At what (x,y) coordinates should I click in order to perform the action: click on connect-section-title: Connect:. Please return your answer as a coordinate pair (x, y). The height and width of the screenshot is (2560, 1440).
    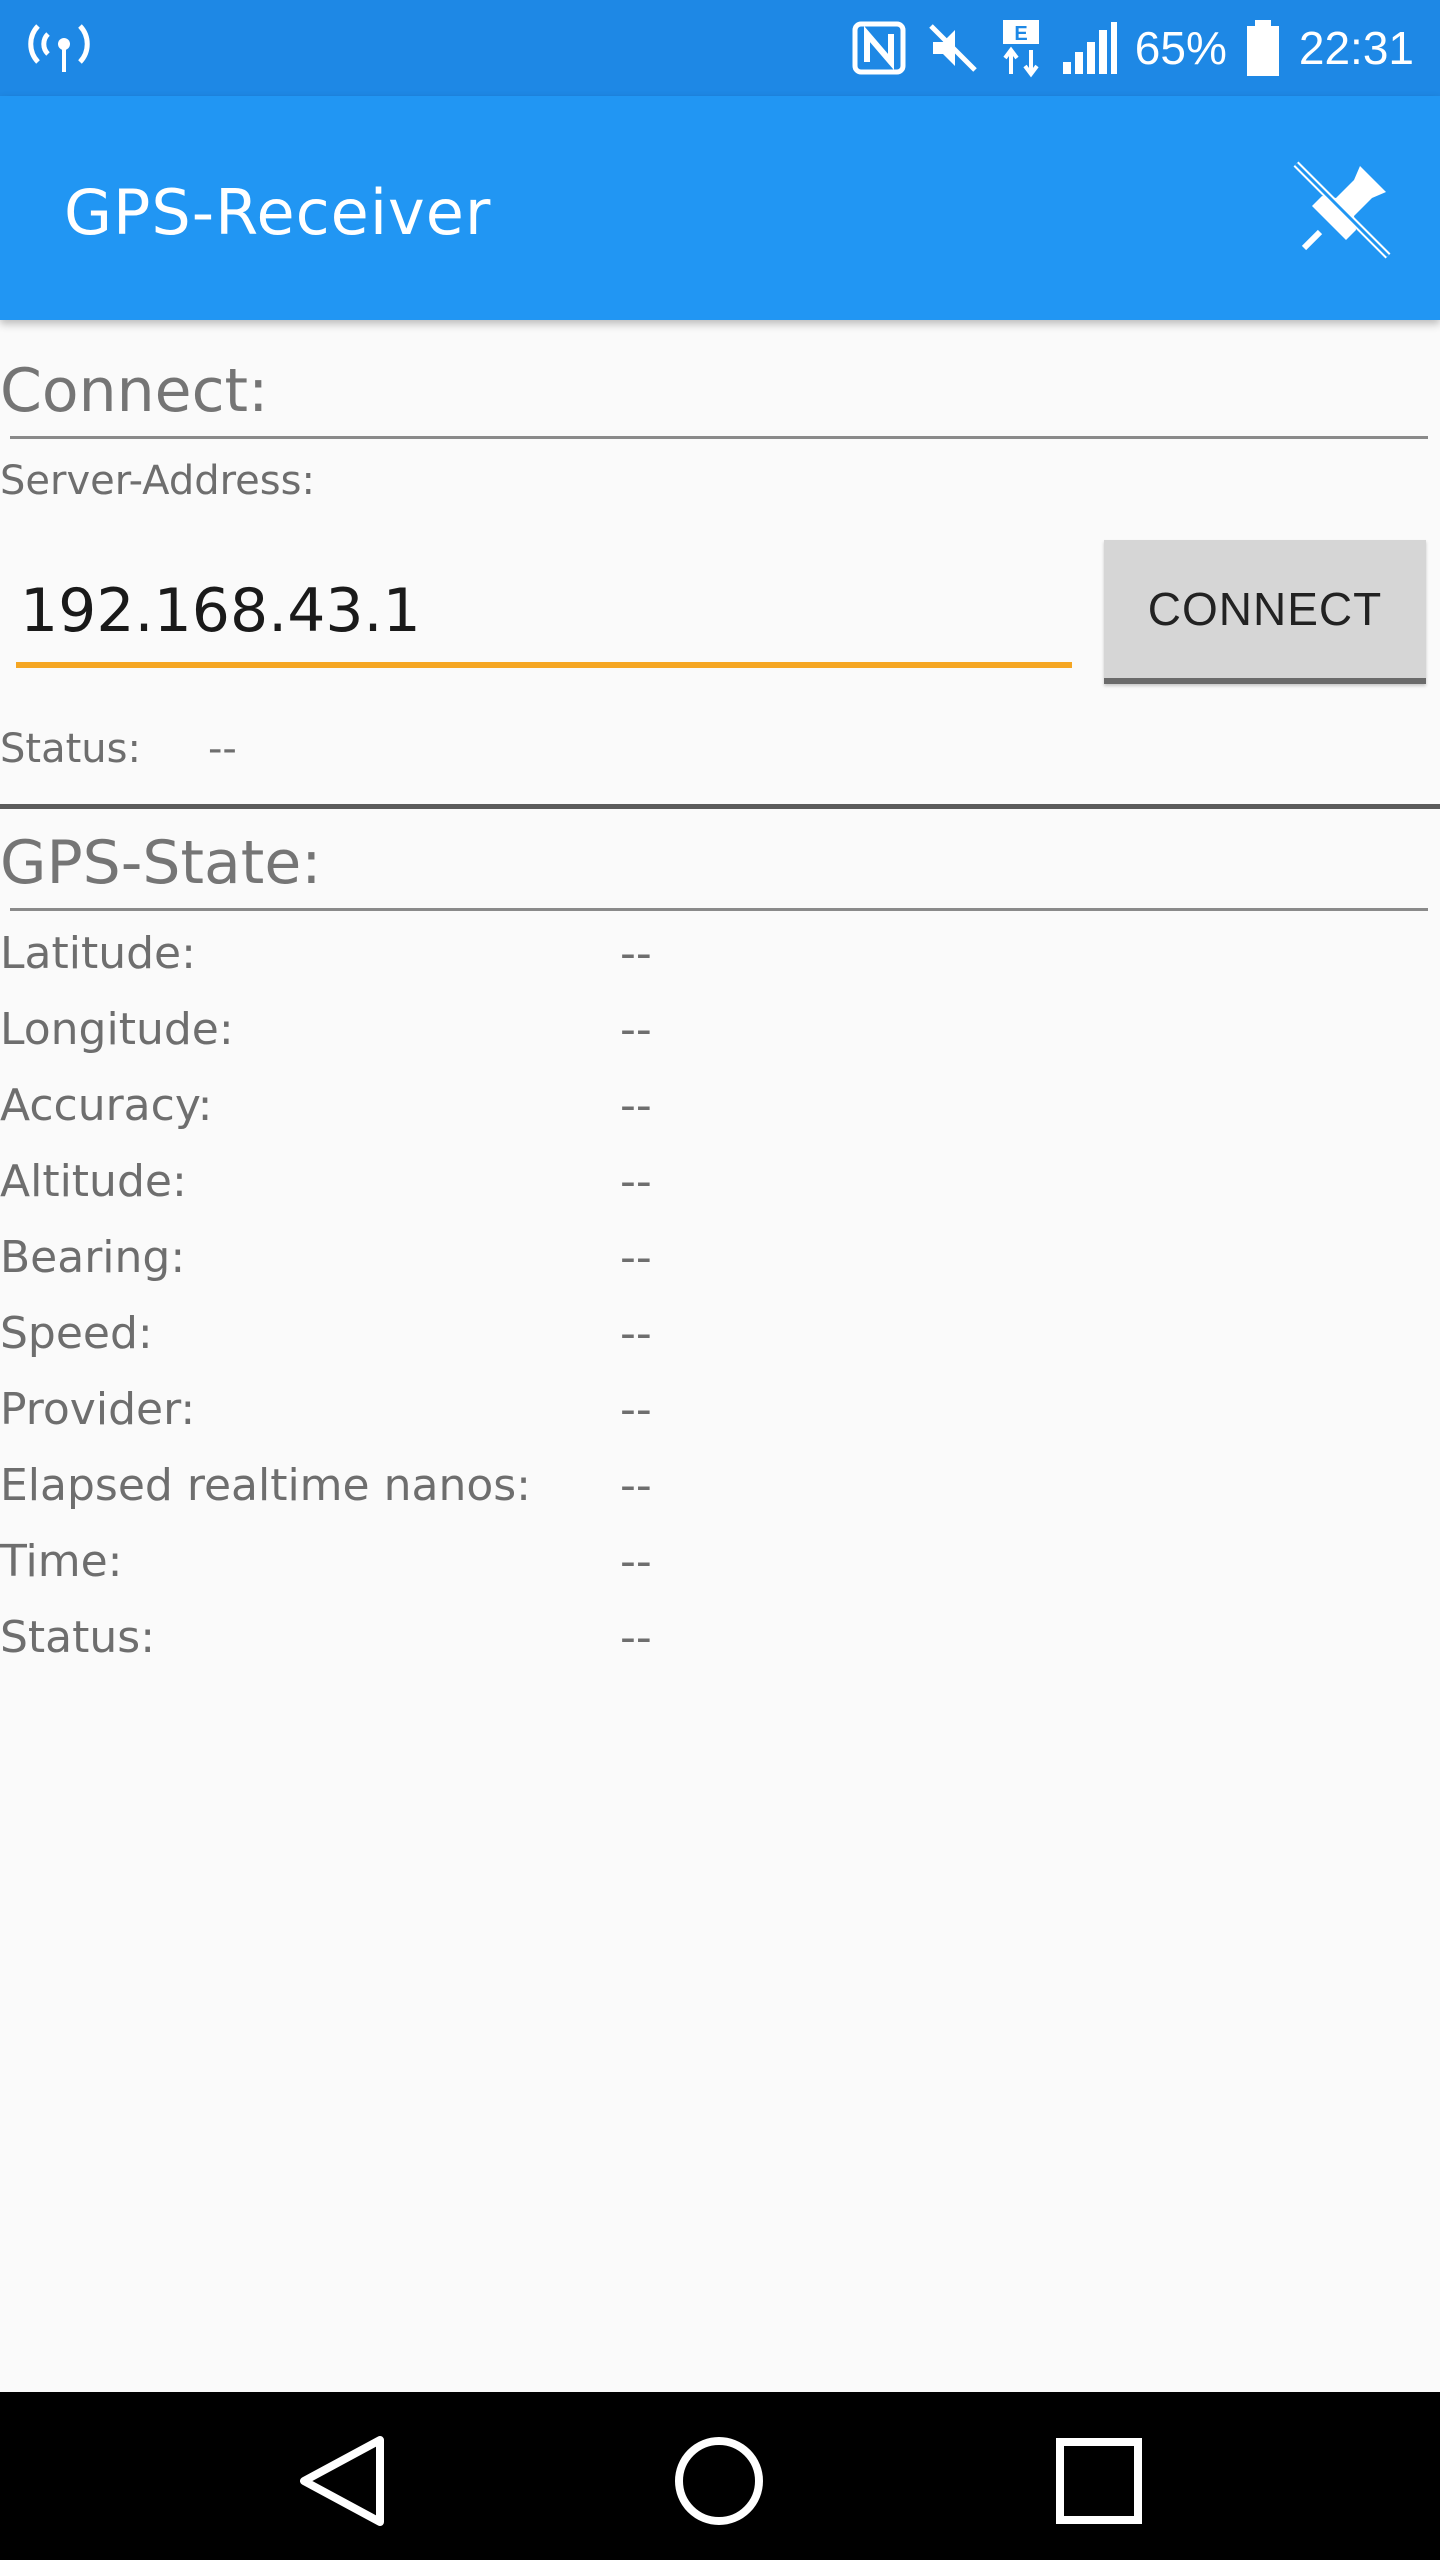
    Looking at the image, I should click on (134, 391).